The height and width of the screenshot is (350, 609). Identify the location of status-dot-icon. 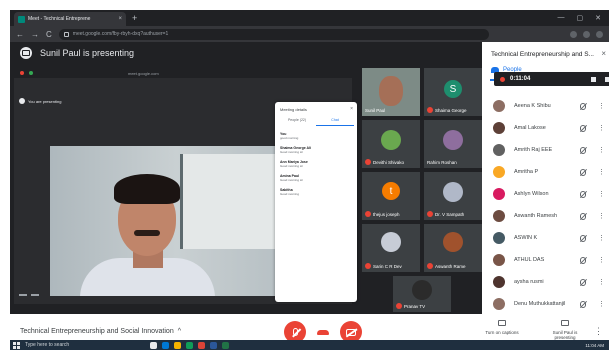
(31, 73).